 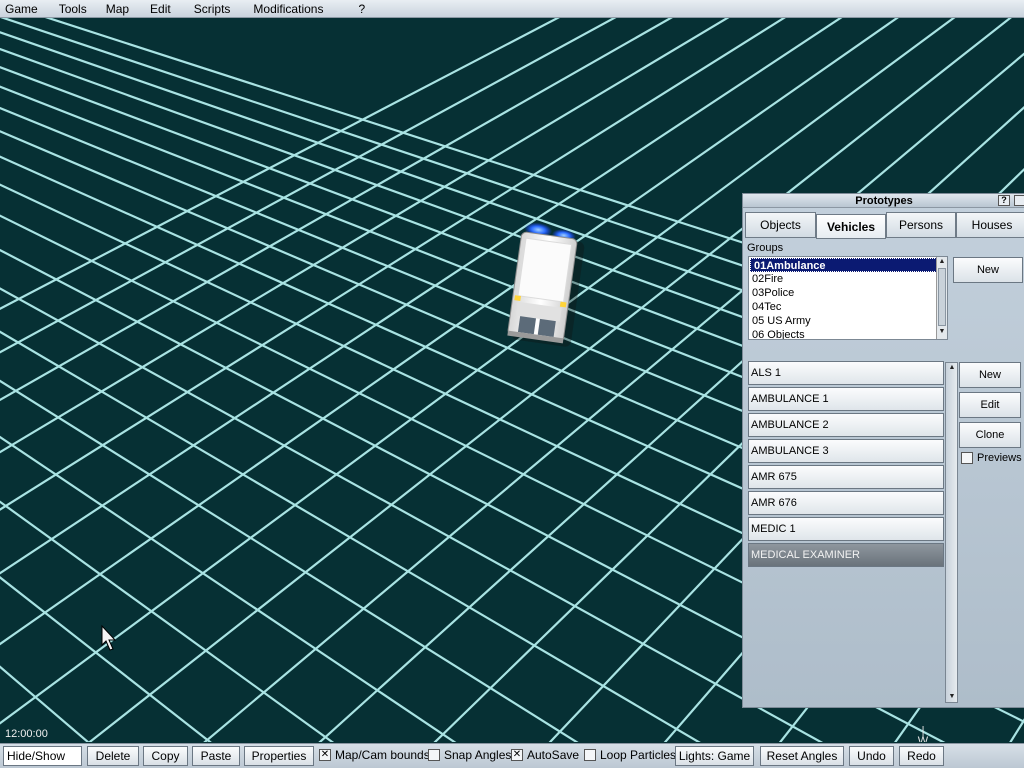 I want to click on autosave-checkbox: ✕, so click(x=517, y=755).